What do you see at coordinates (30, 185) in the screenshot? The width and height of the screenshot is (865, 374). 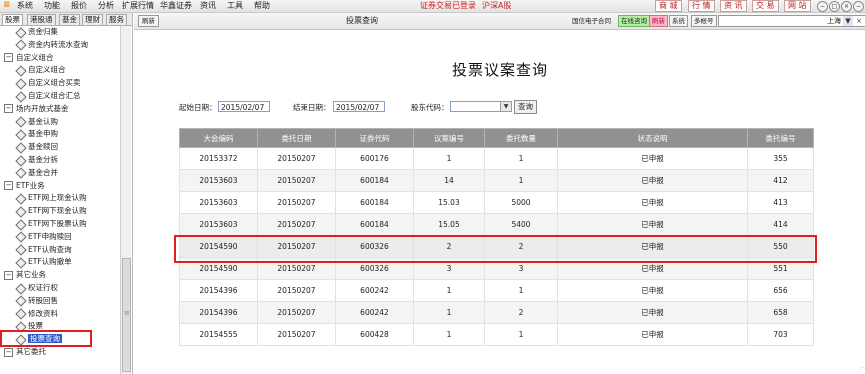 I see `tree-item-label: ETF业务` at bounding box center [30, 185].